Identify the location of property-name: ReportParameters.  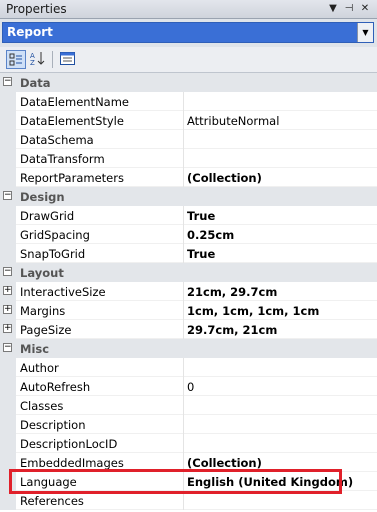
(72, 178).